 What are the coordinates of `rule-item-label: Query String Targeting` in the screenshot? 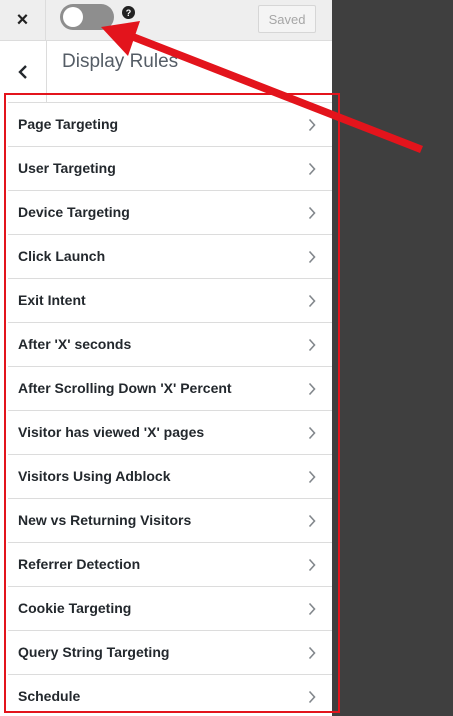 It's located at (94, 652).